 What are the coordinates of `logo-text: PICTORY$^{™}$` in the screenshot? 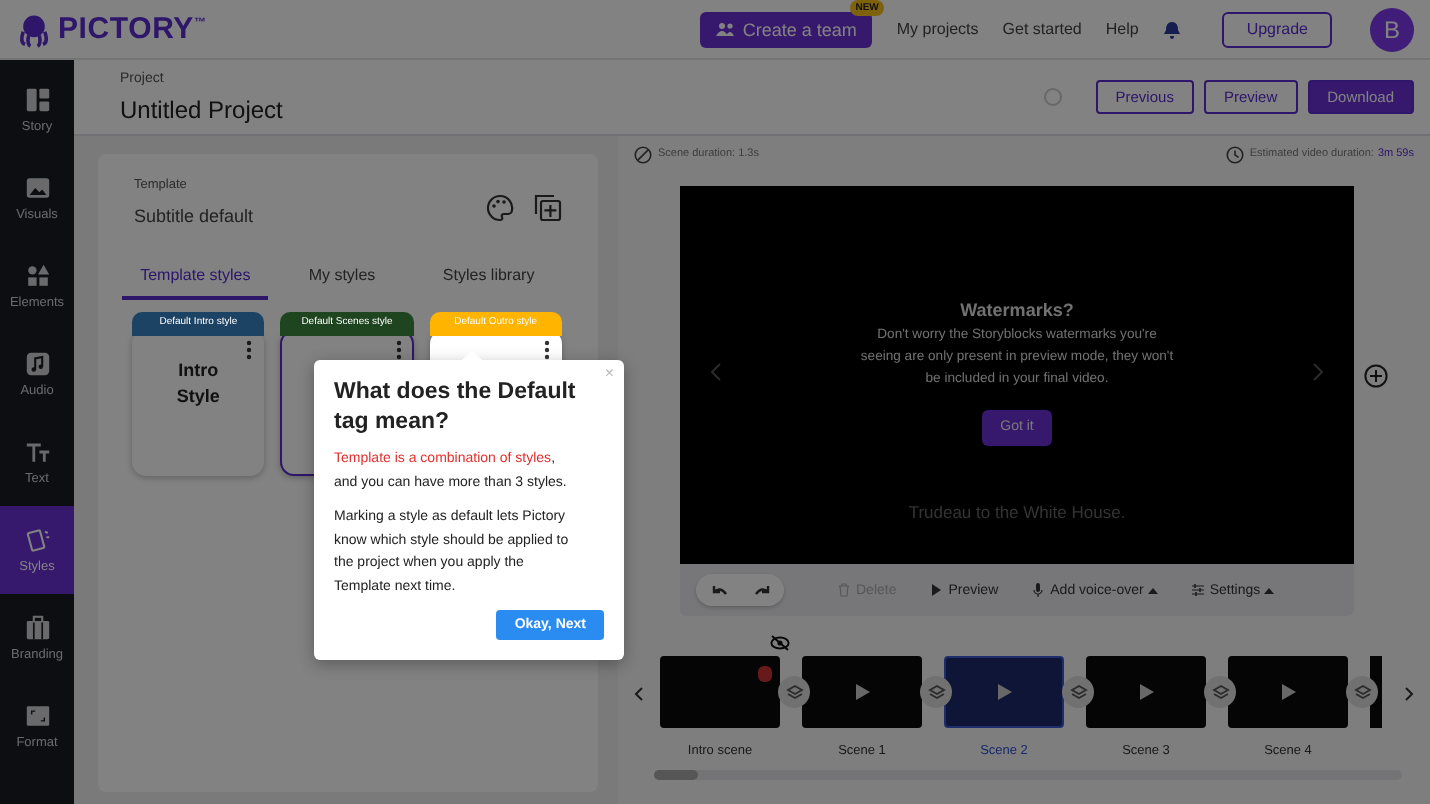 It's located at (132, 29).